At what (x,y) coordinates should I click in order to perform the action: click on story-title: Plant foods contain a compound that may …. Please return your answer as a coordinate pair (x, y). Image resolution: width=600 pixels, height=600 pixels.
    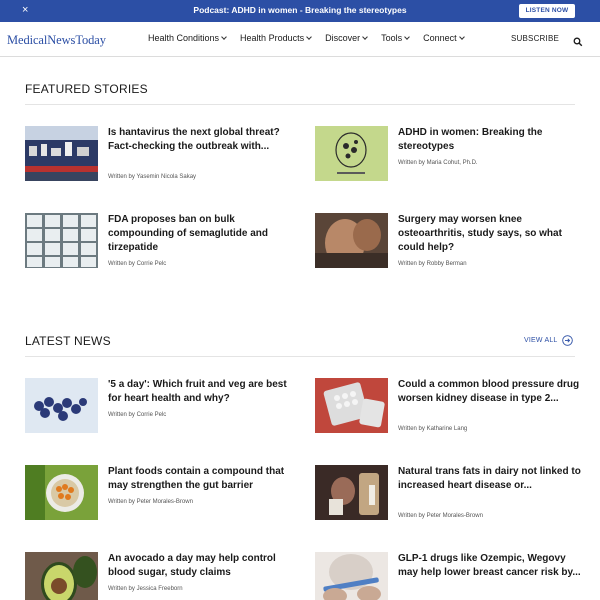
    Looking at the image, I should click on (200, 479).